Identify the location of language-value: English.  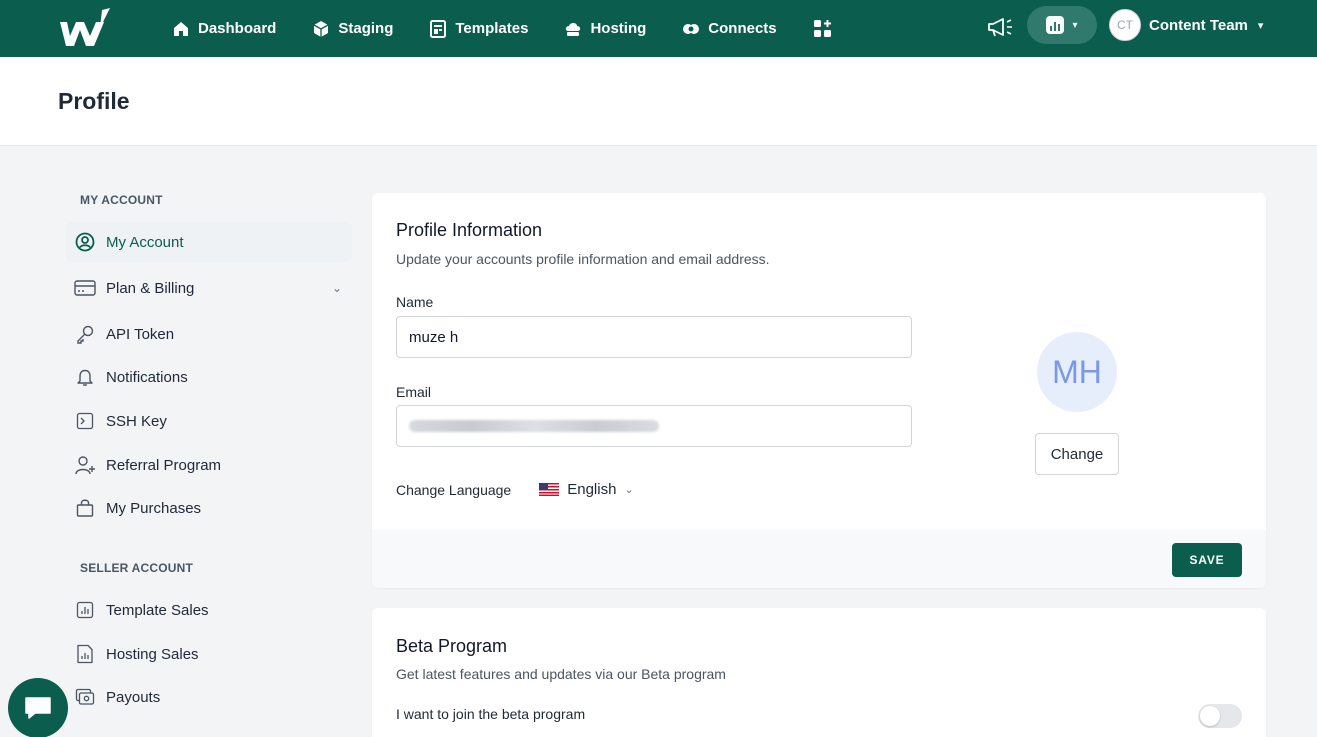
(592, 489).